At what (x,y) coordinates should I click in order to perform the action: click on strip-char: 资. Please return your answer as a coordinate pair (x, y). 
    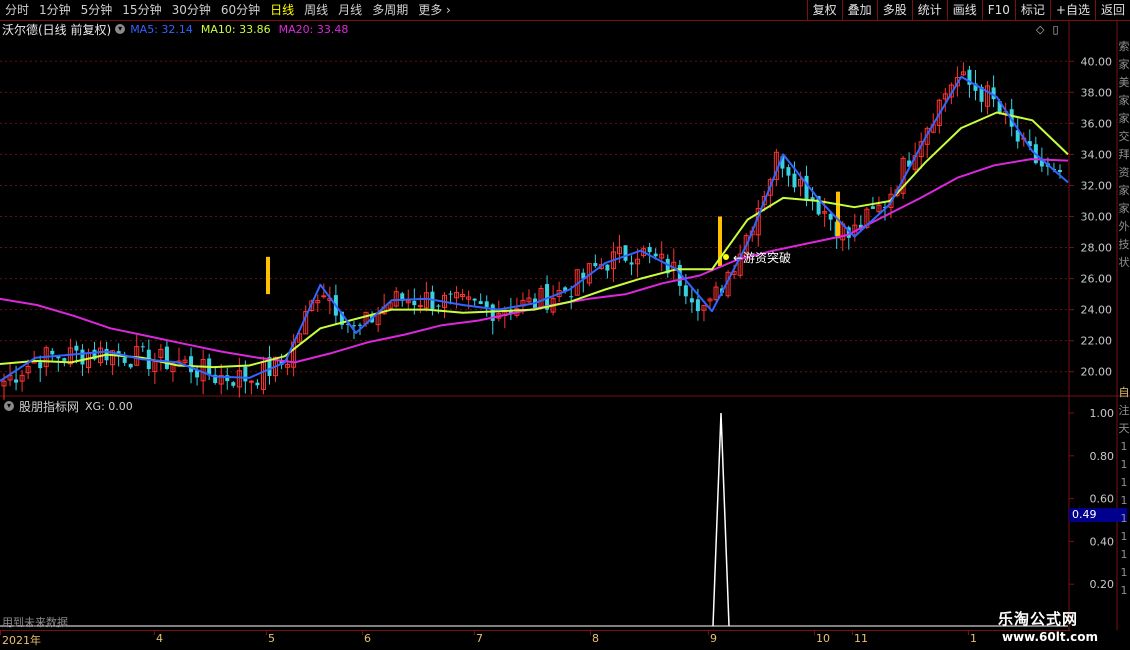
    Looking at the image, I should click on (1124, 173).